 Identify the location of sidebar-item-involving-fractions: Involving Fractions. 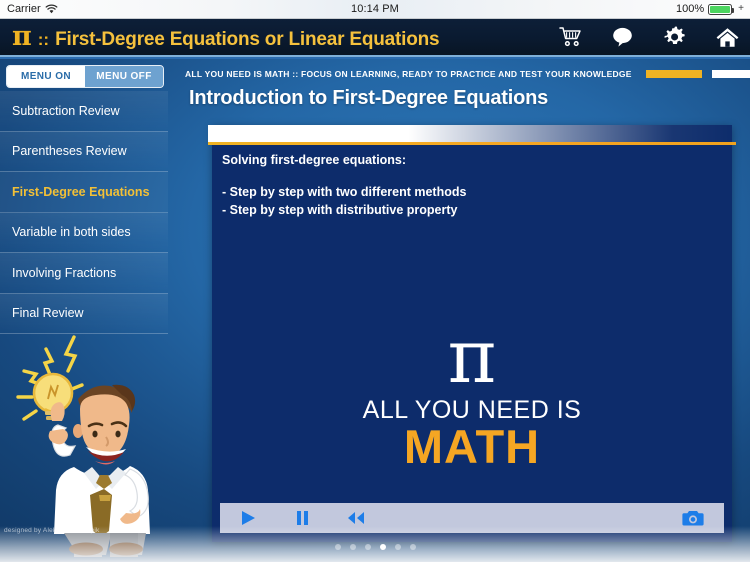
(84, 273).